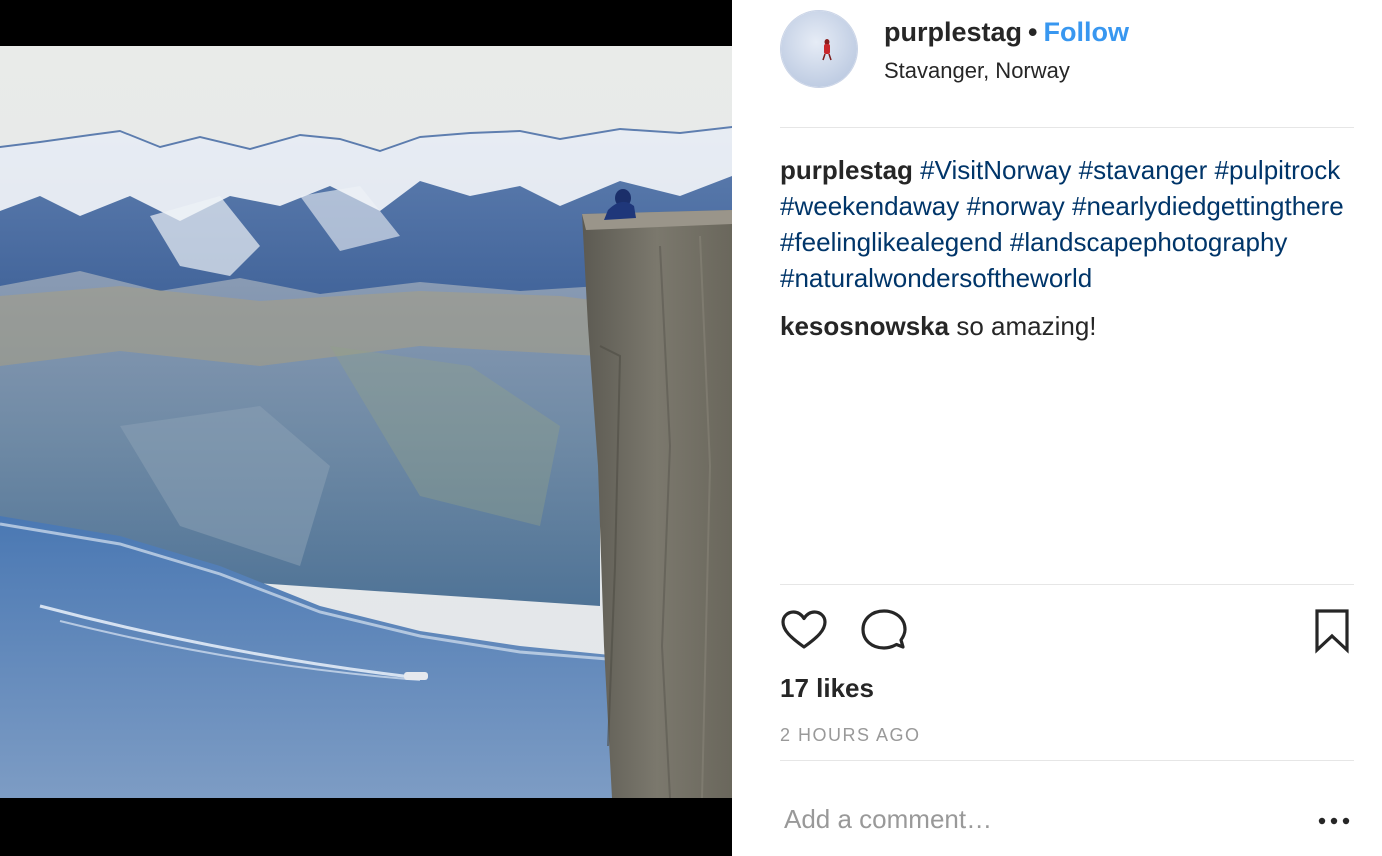 The height and width of the screenshot is (856, 1382). What do you see at coordinates (827, 688) in the screenshot?
I see `likes-count: 17 likes` at bounding box center [827, 688].